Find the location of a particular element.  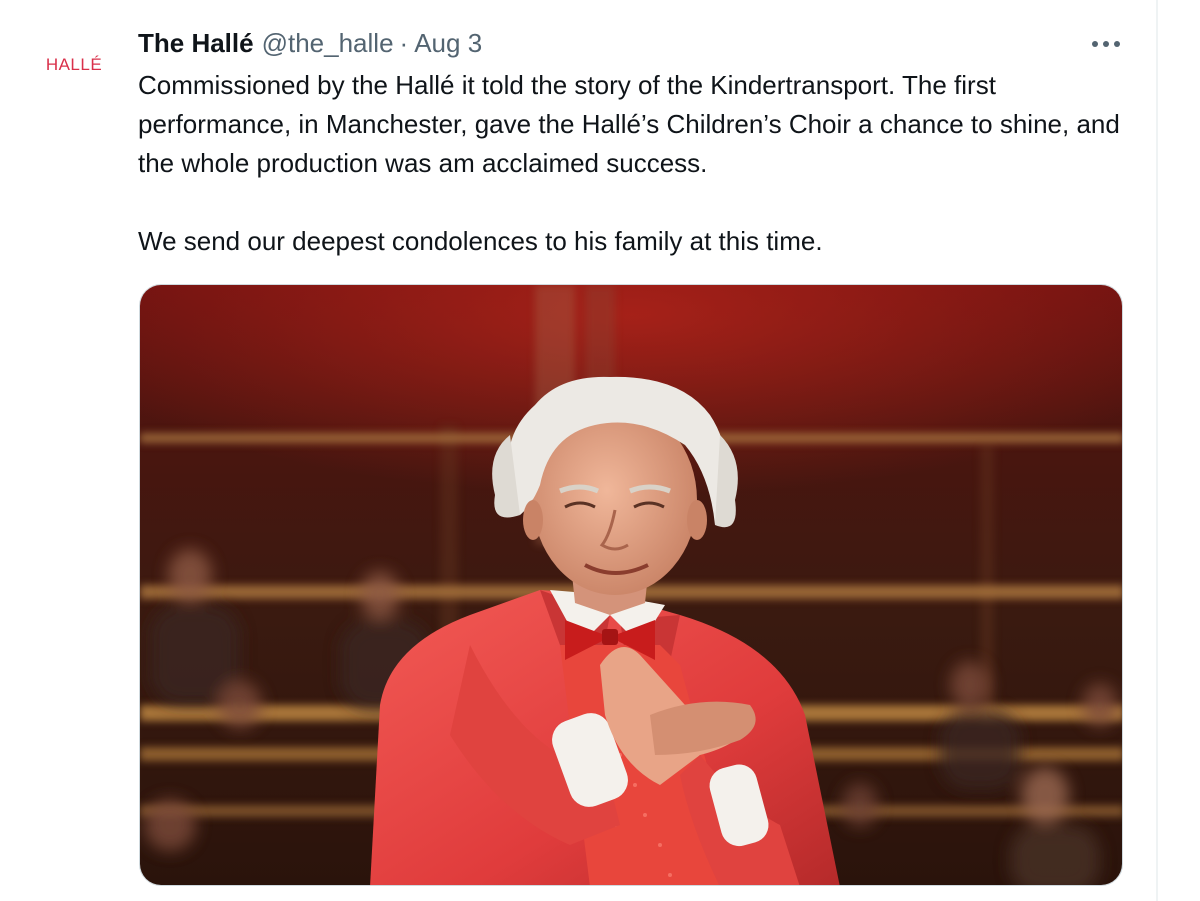

ellipsis-icon is located at coordinates (1106, 44).